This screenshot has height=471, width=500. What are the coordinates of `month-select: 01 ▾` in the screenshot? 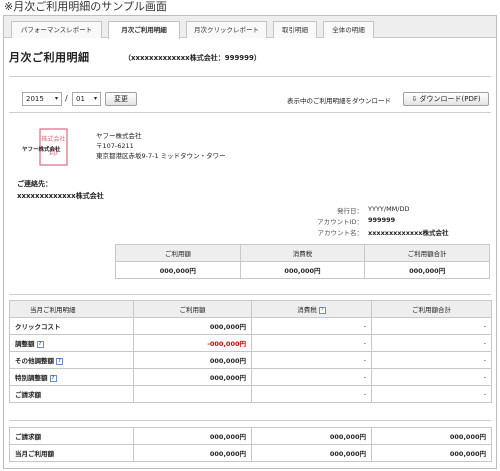 It's located at (86, 99).